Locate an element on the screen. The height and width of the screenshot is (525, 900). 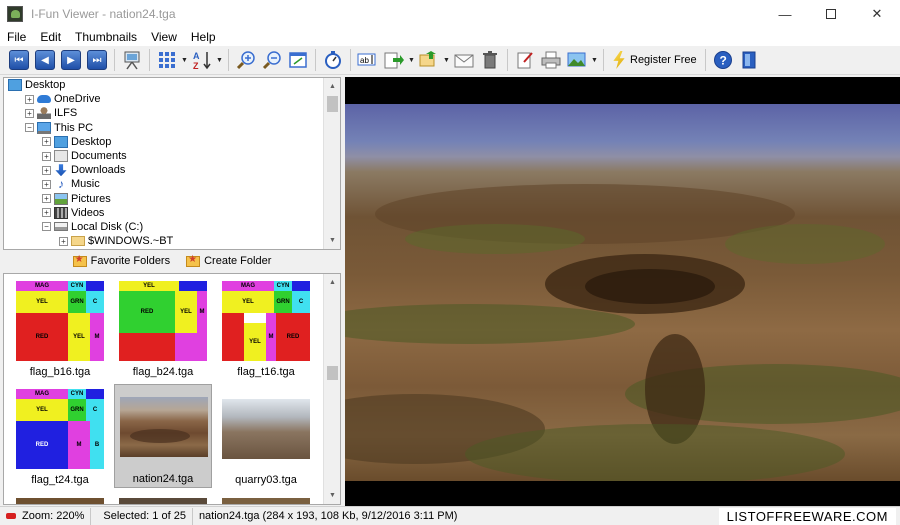
tree-item: − This PC is located at coordinates (172, 128).